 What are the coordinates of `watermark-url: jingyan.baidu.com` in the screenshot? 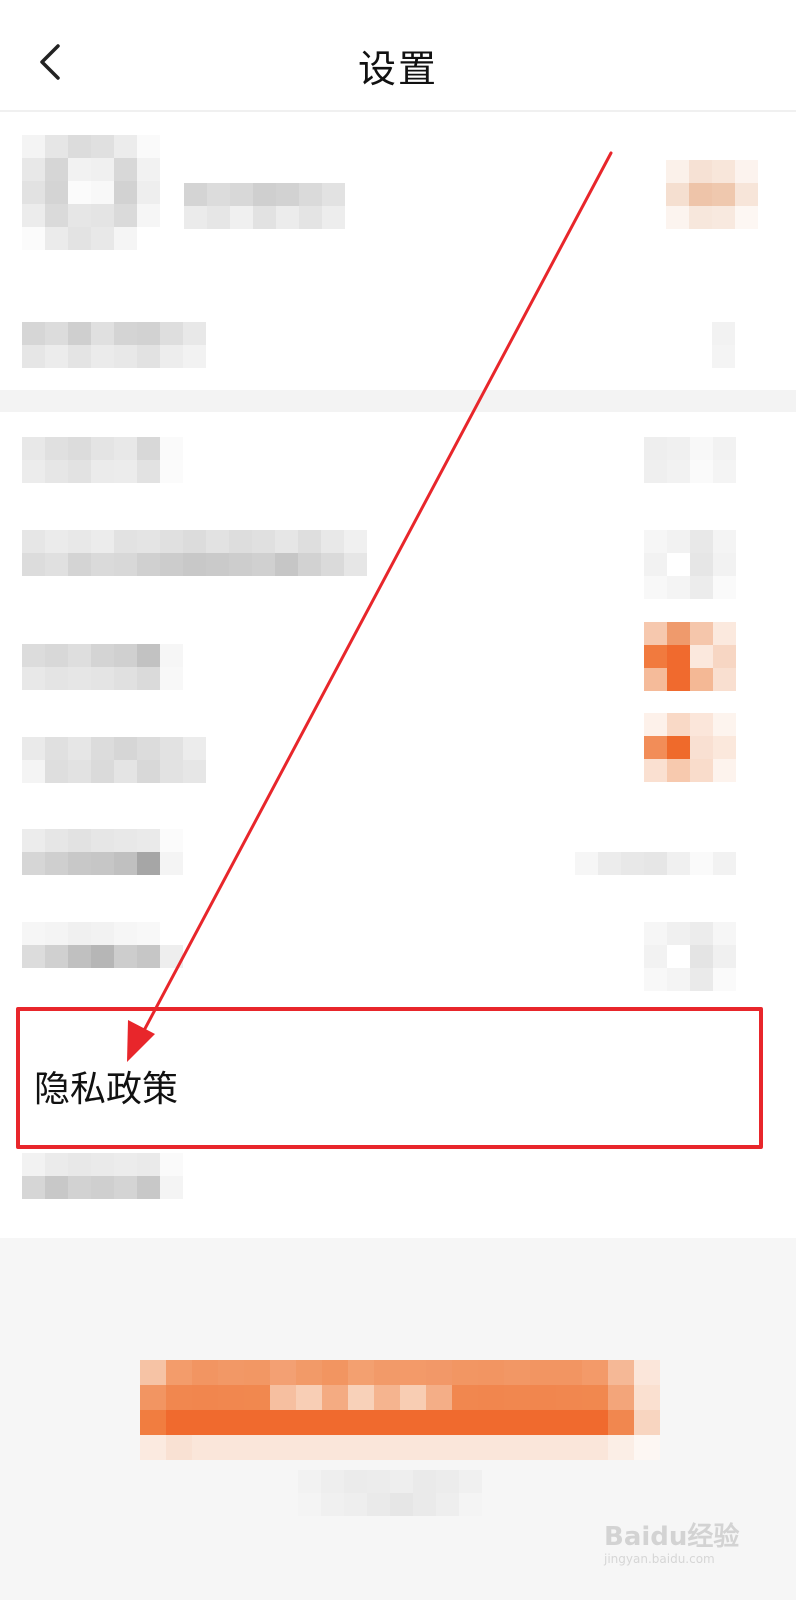 It's located at (659, 1559).